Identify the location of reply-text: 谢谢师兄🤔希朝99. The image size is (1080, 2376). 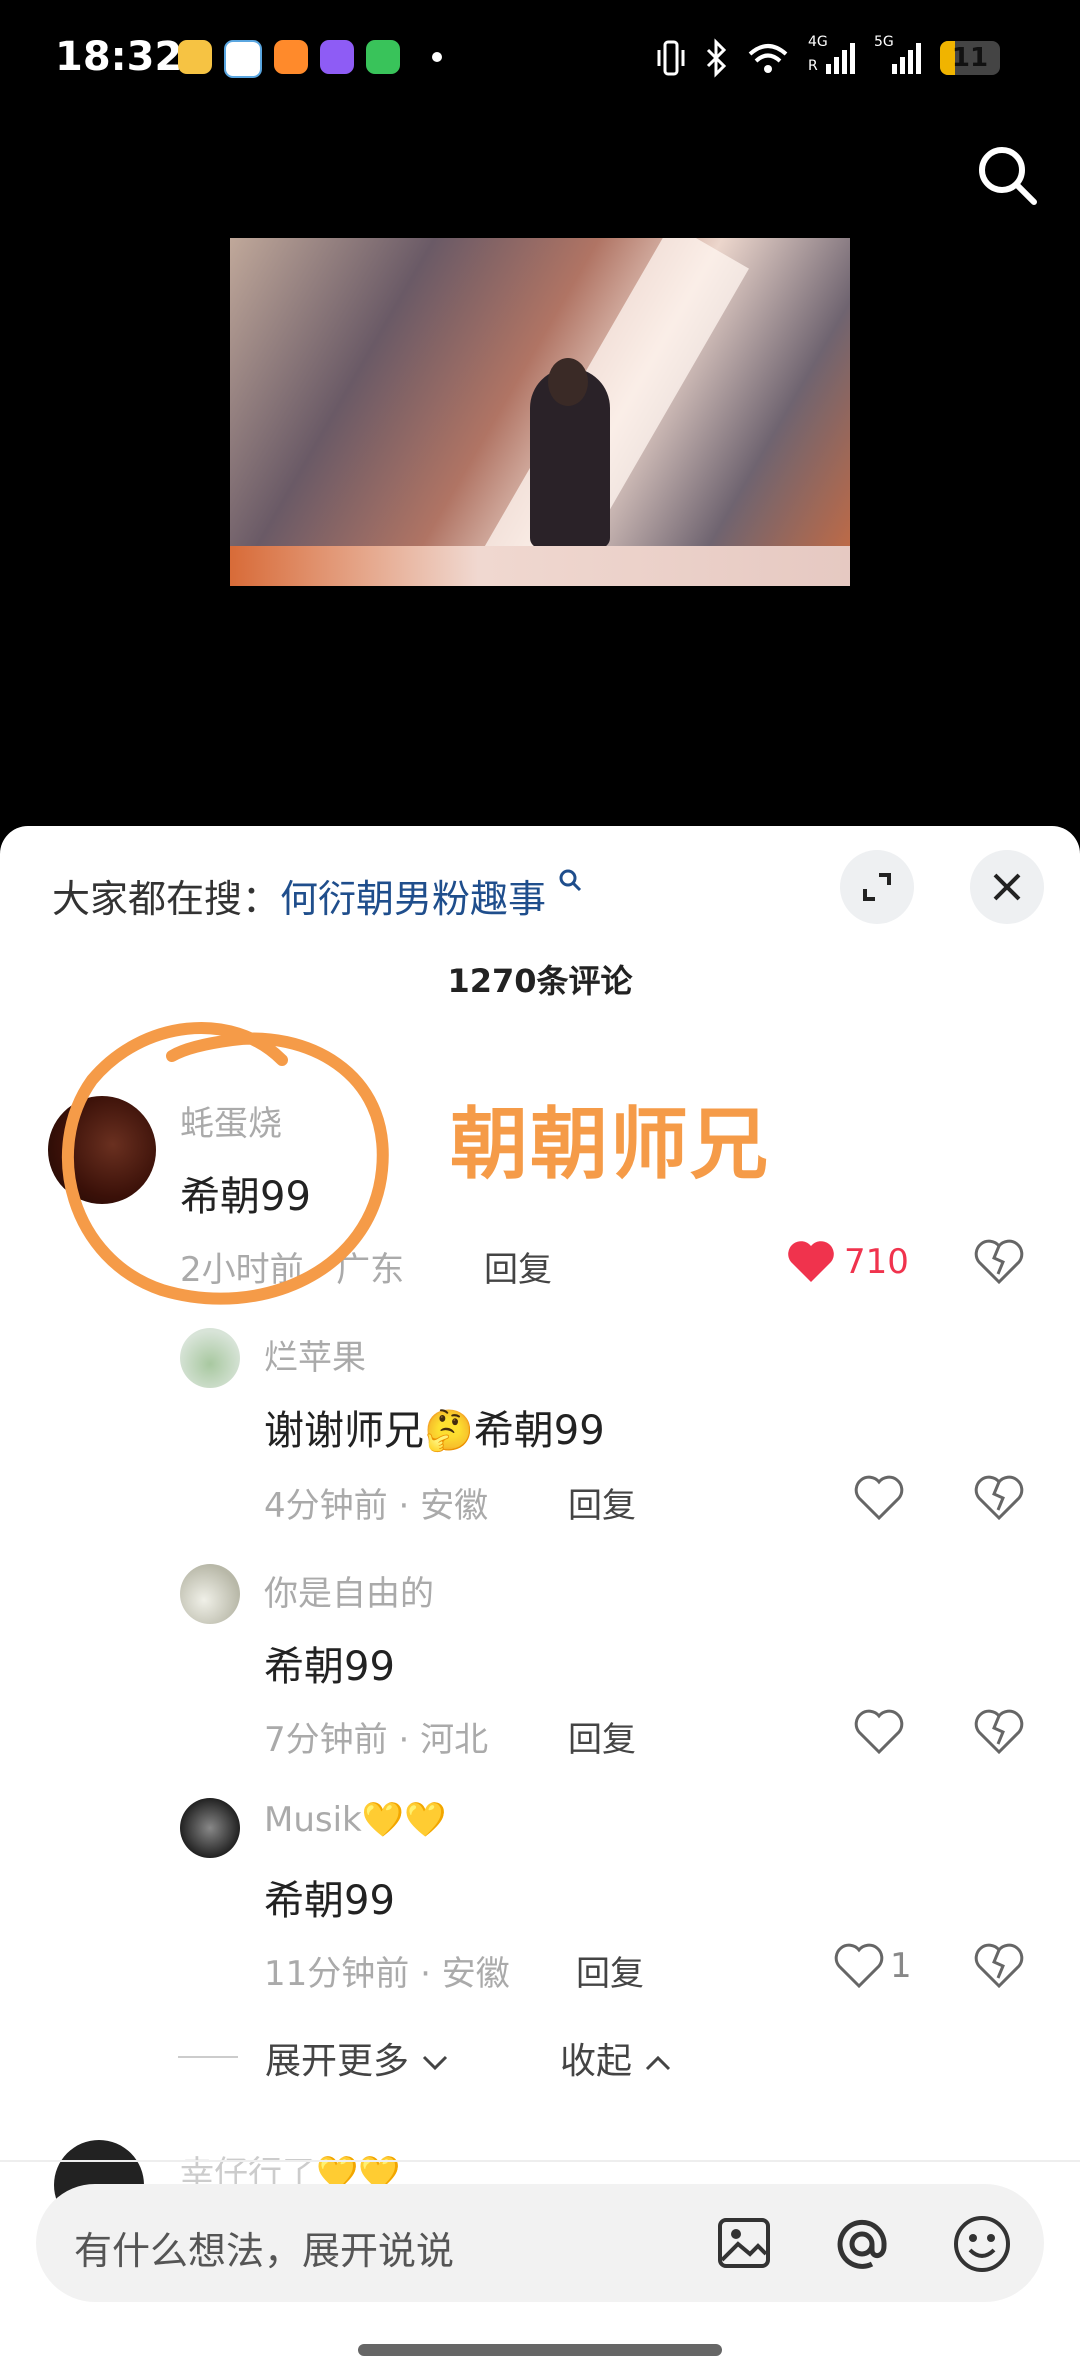
(434, 1431).